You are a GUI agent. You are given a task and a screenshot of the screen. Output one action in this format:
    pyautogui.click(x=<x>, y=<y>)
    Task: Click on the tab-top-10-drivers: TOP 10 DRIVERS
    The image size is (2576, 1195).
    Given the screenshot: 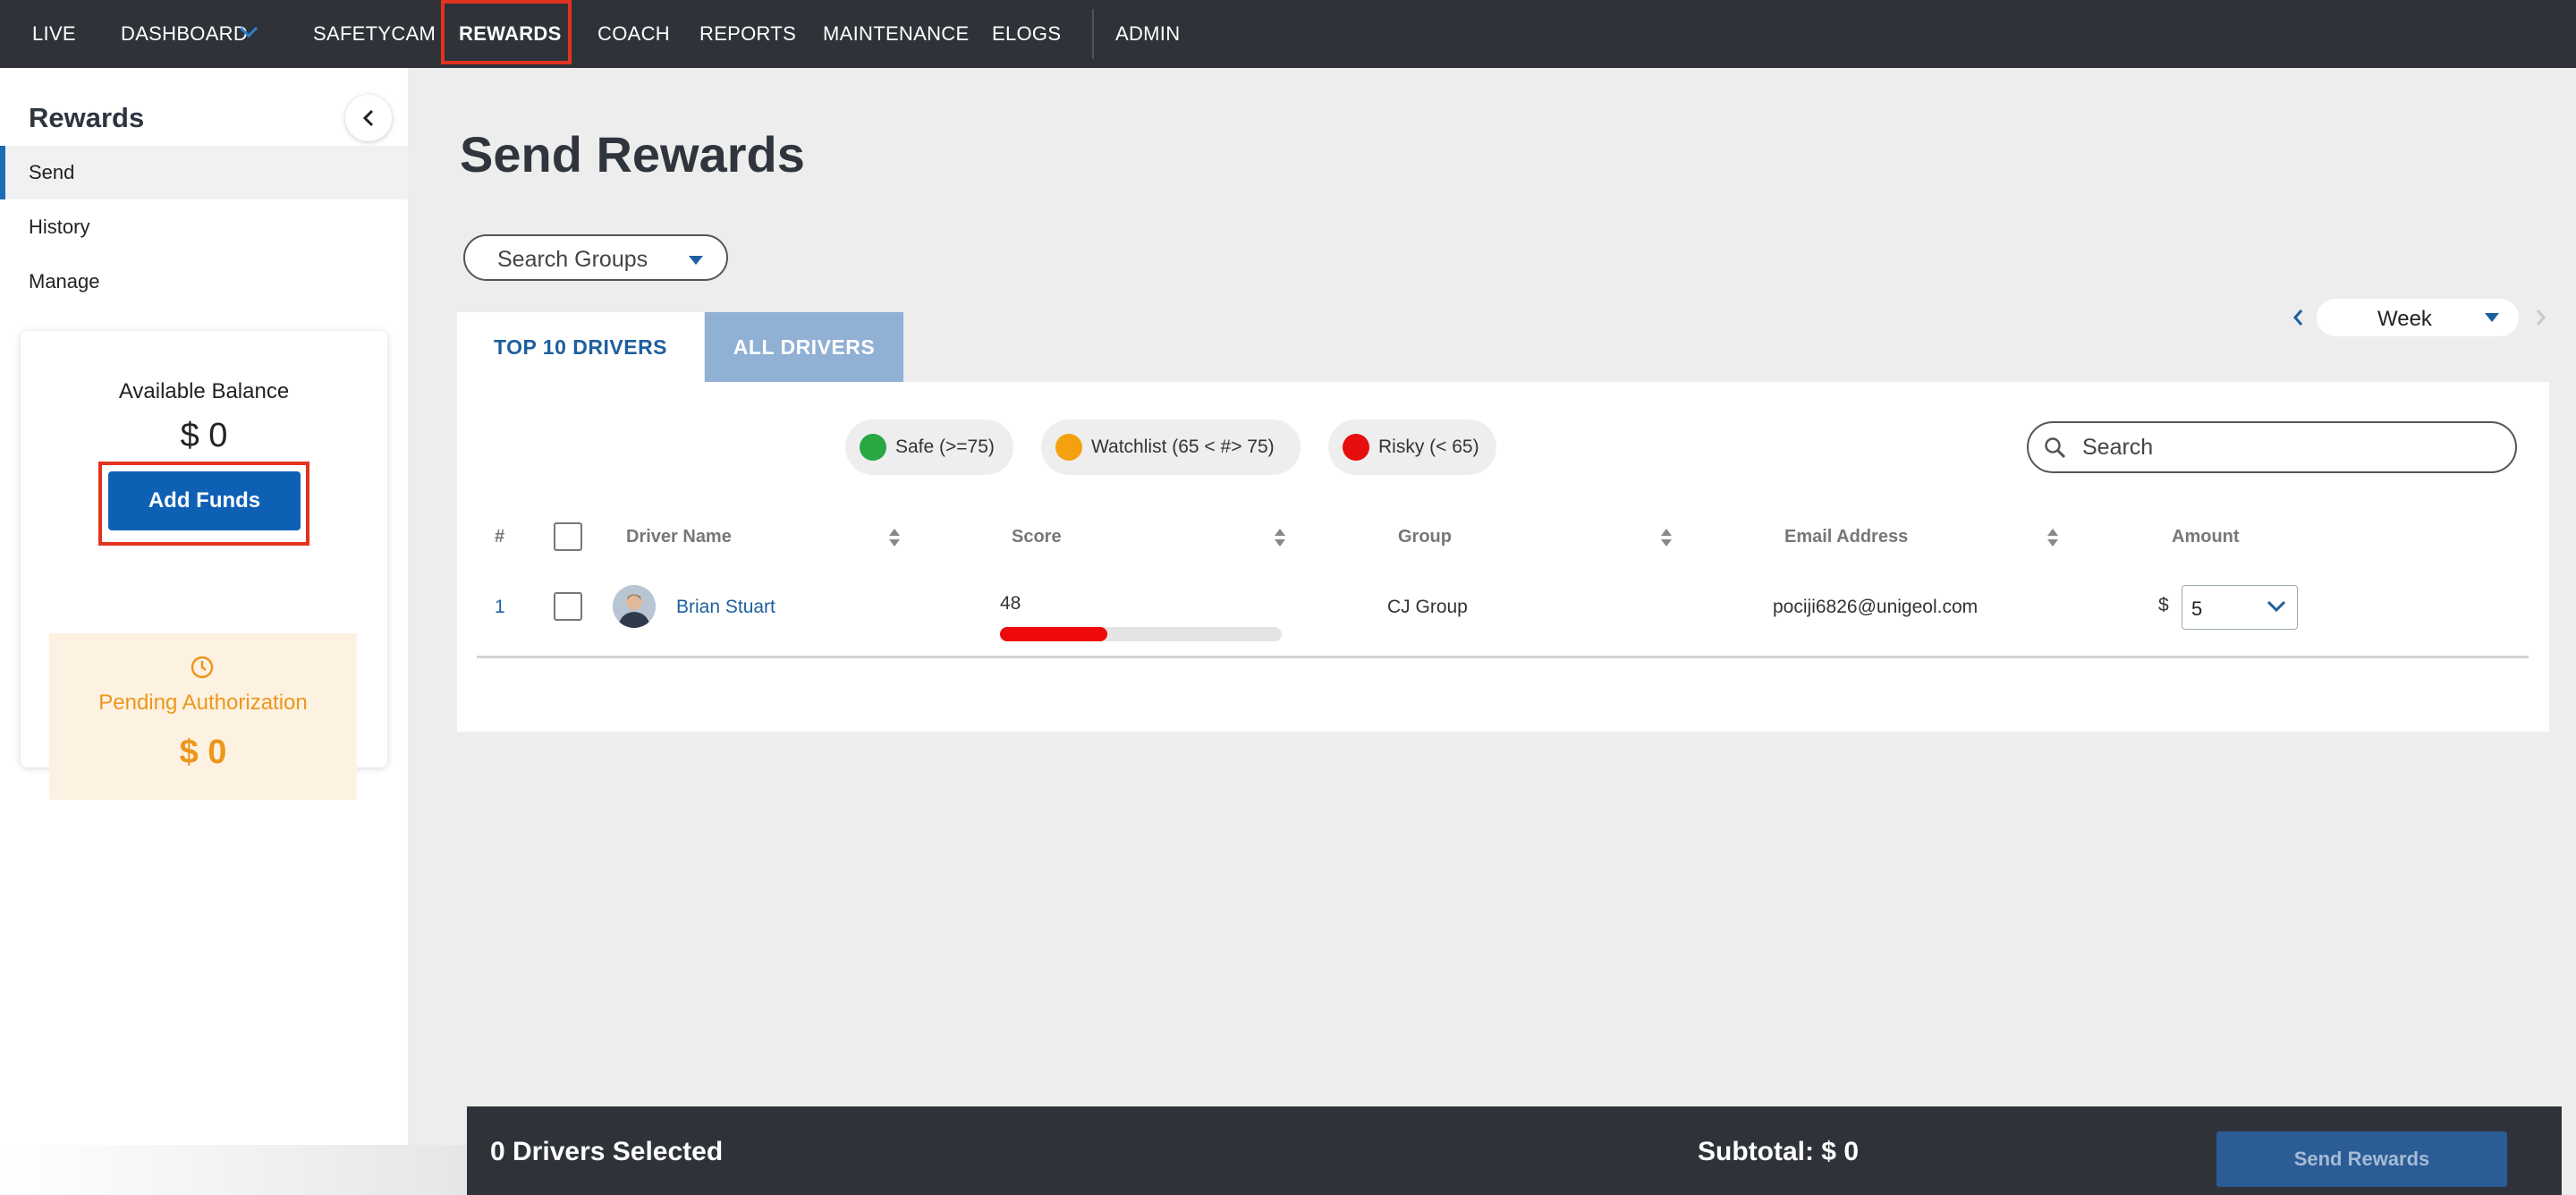 What is the action you would take?
    pyautogui.click(x=580, y=347)
    